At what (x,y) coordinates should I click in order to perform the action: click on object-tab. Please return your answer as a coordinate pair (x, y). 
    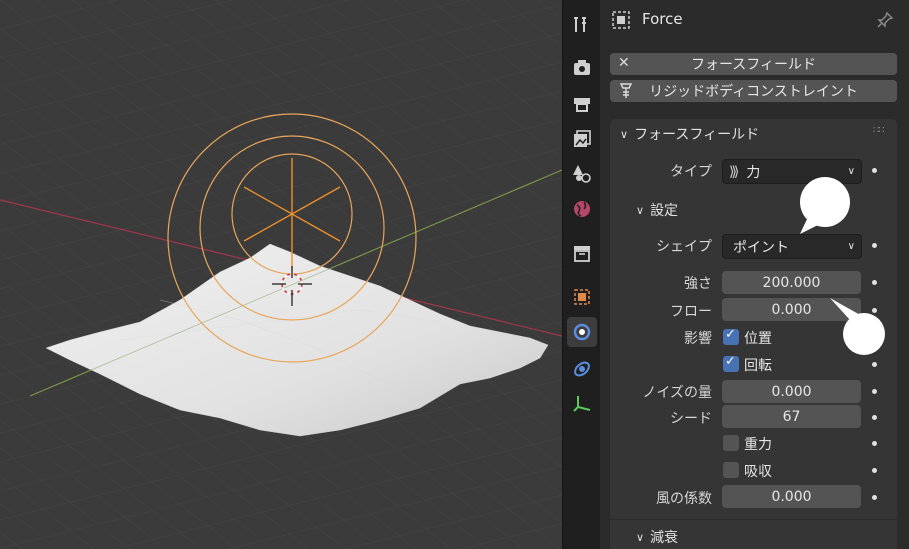
    Looking at the image, I should click on (582, 297).